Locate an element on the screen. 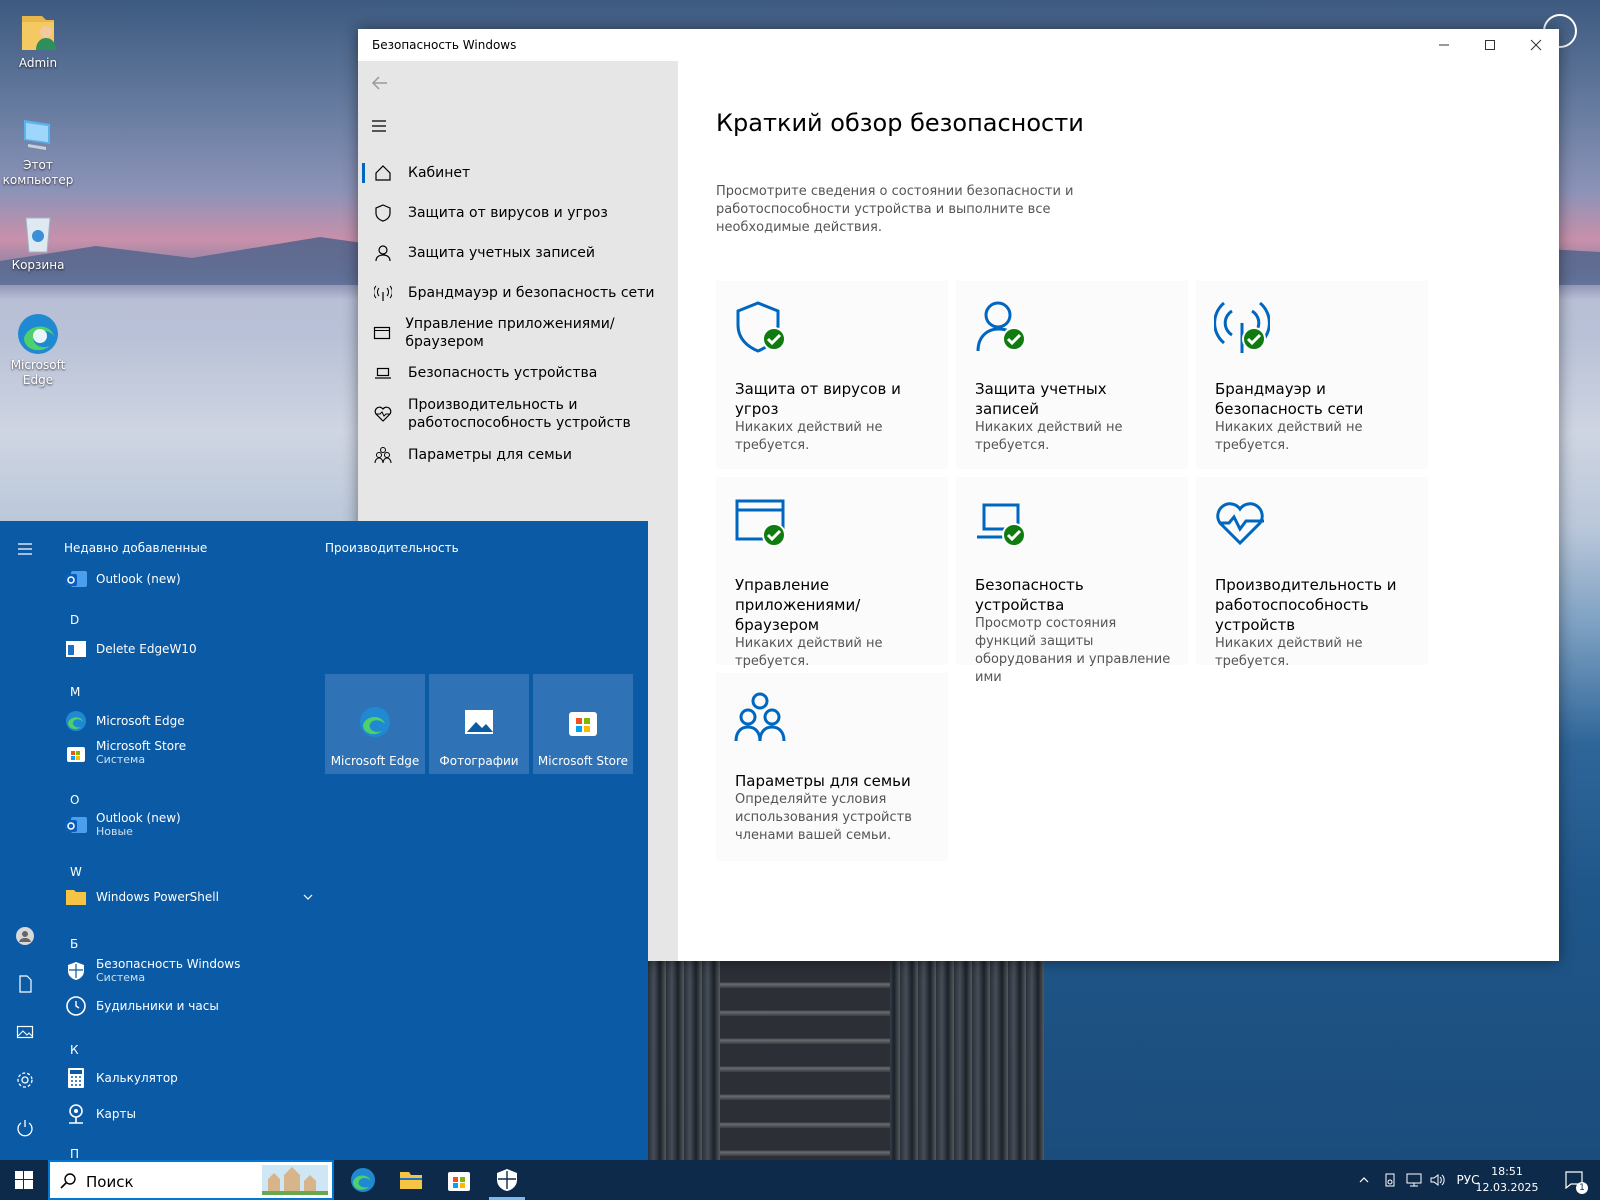  taskbar-clock: 18:51 12.03.2025 is located at coordinates (1507, 1180).